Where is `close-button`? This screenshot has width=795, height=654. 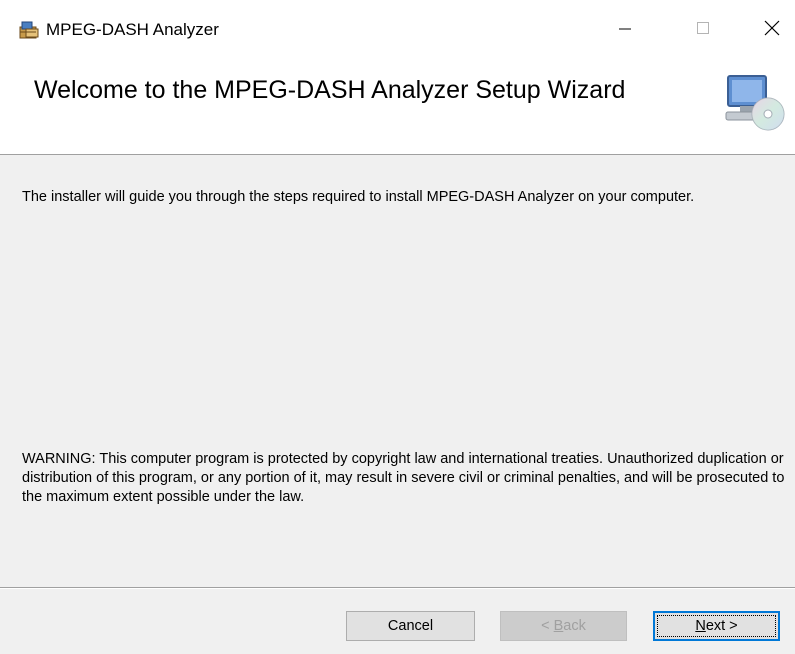 close-button is located at coordinates (772, 30).